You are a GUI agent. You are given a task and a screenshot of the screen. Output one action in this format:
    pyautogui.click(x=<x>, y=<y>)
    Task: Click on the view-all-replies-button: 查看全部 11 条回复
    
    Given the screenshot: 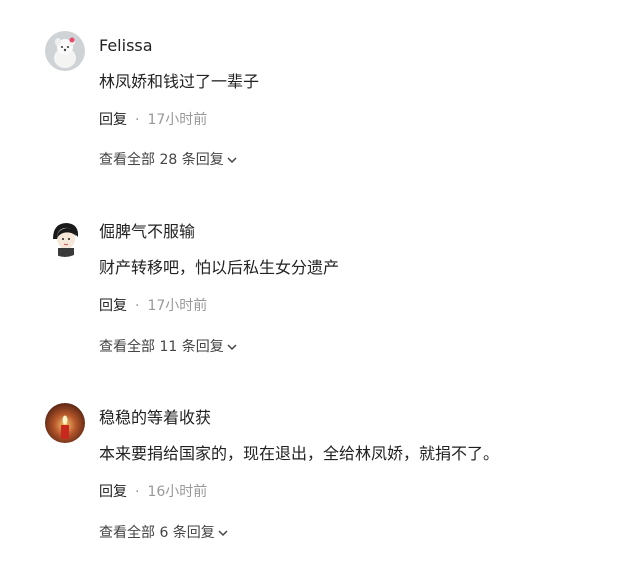 What is the action you would take?
    pyautogui.click(x=168, y=347)
    